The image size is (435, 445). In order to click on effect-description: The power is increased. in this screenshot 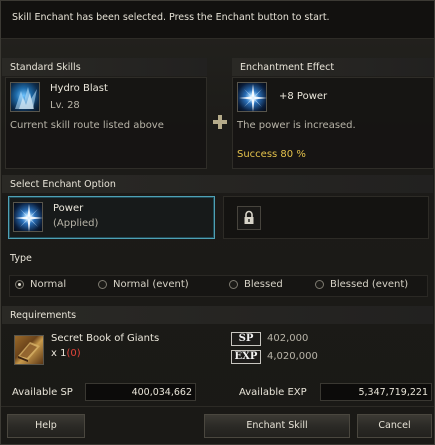, I will do `click(296, 125)`.